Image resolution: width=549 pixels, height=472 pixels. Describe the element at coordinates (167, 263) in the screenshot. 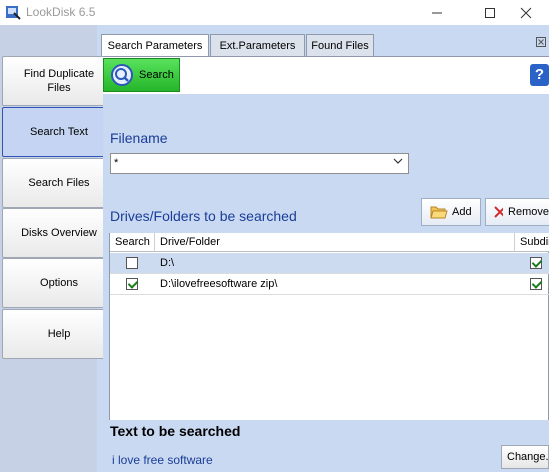

I see `row-folder-path: D:\` at that location.